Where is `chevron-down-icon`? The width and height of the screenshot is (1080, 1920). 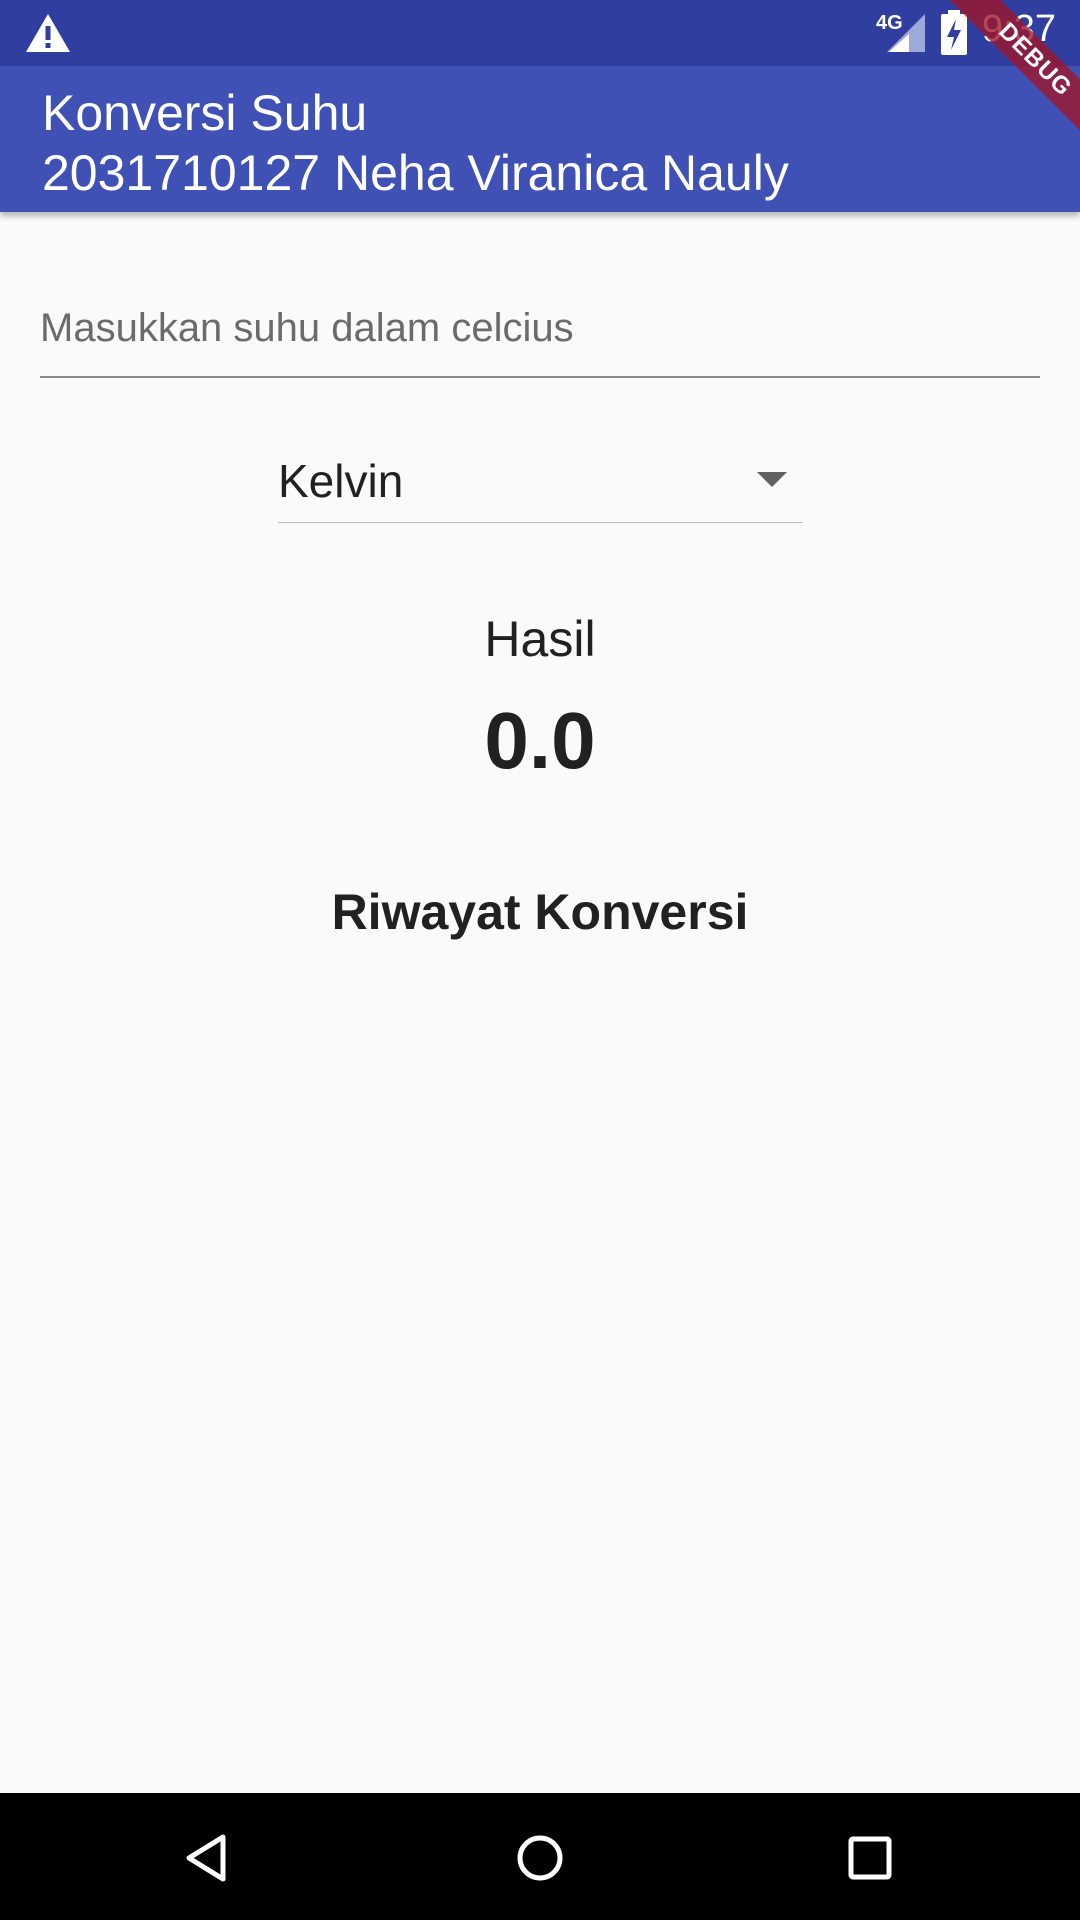 chevron-down-icon is located at coordinates (772, 479).